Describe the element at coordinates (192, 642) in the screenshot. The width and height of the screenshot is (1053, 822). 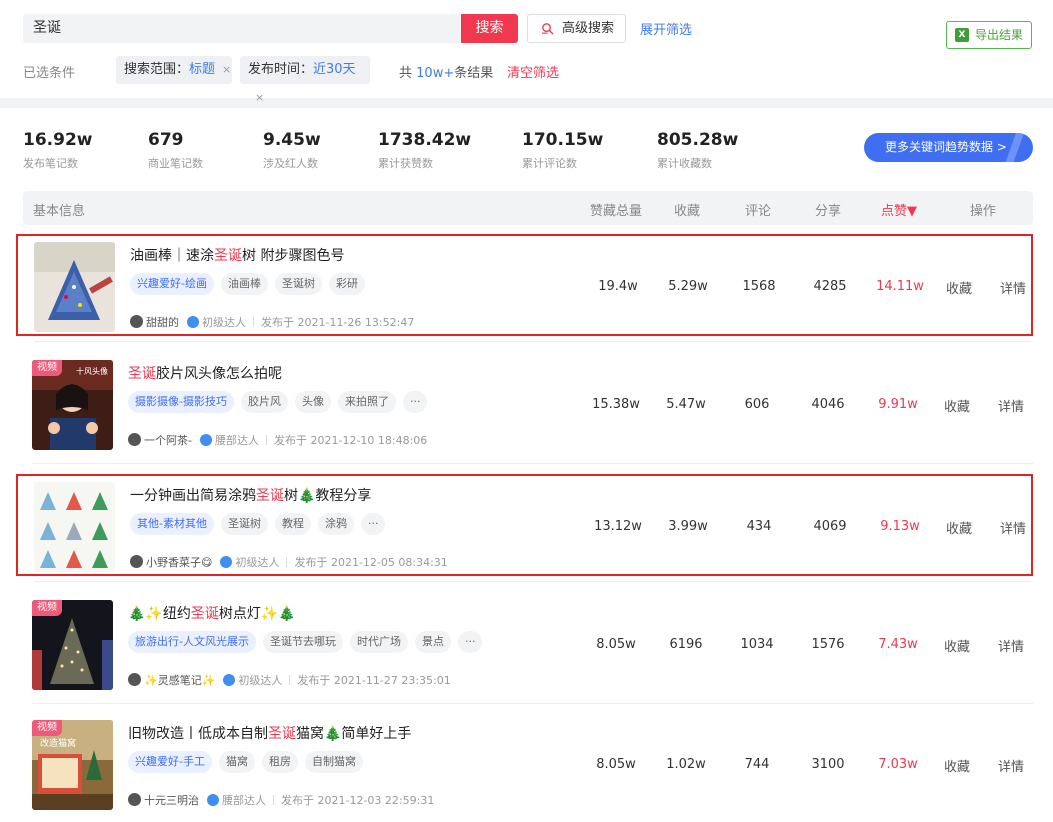
I see `category-tag: 旅游出行-人文风光展示` at that location.